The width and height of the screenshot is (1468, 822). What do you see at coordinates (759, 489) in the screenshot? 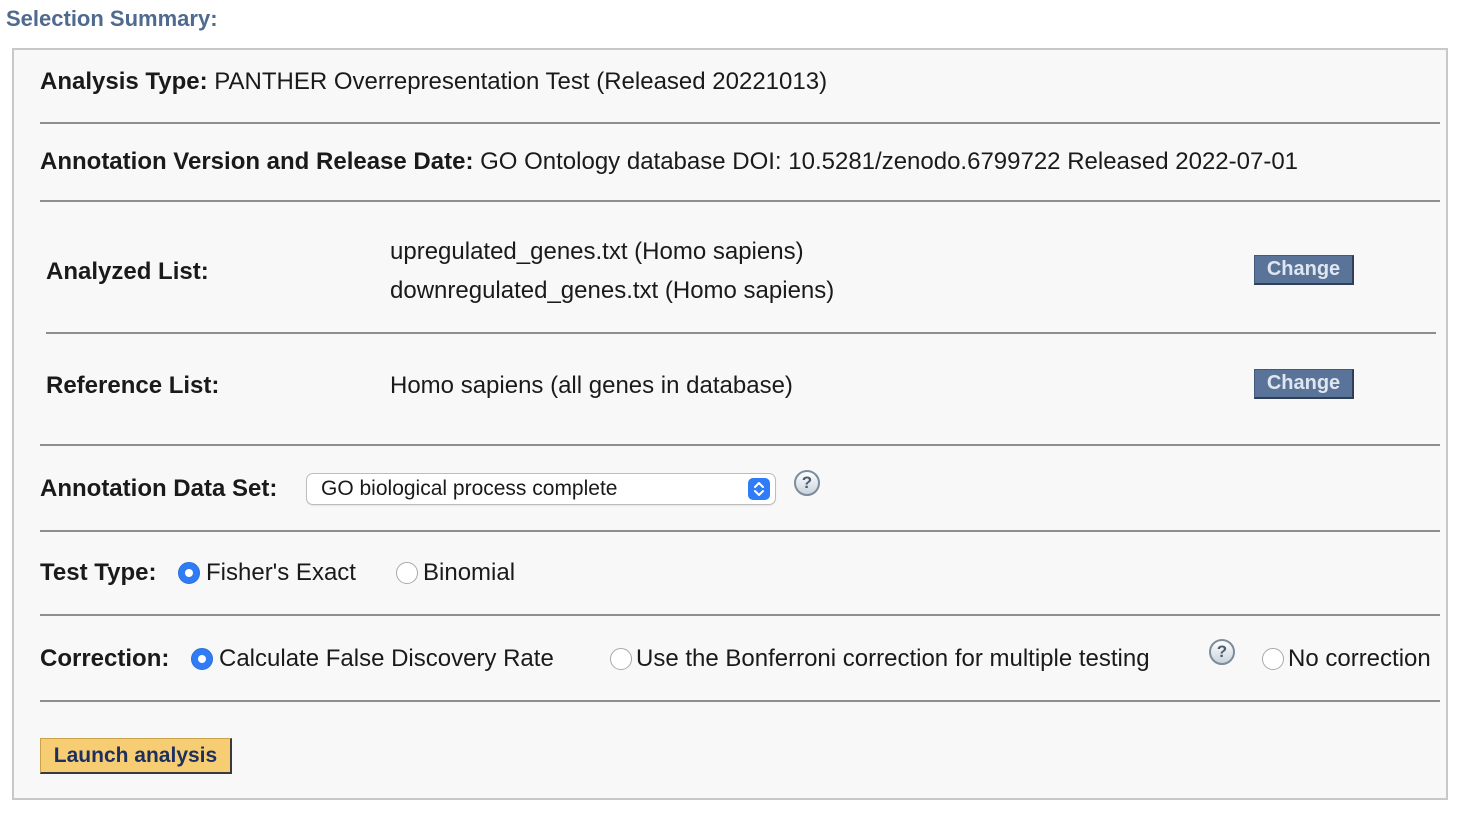
I see `chevron-up-down-icon` at bounding box center [759, 489].